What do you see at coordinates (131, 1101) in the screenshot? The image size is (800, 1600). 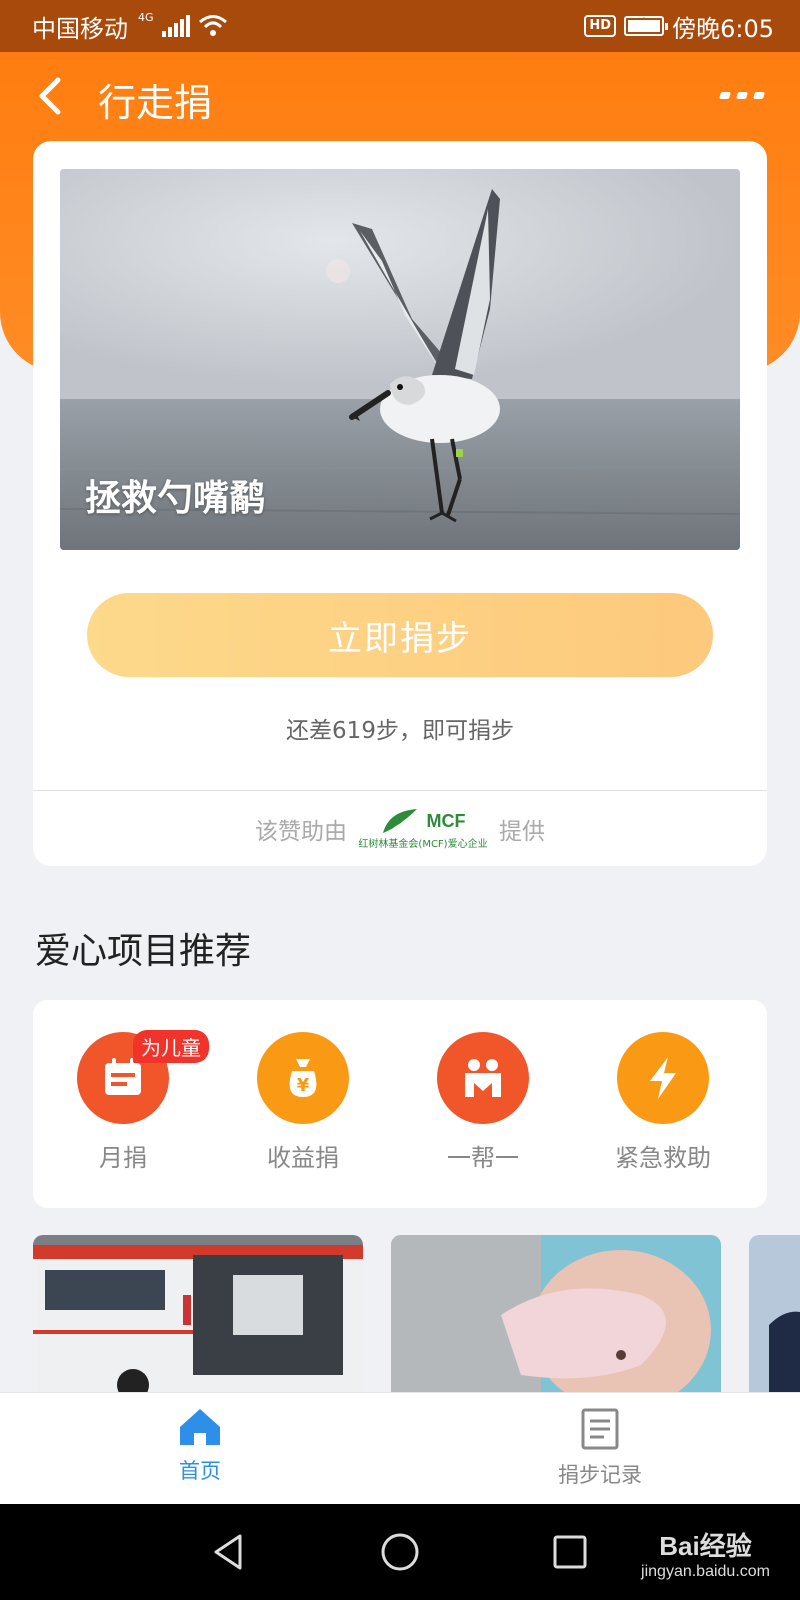 I see `category-monthly: 月捐 为儿童` at bounding box center [131, 1101].